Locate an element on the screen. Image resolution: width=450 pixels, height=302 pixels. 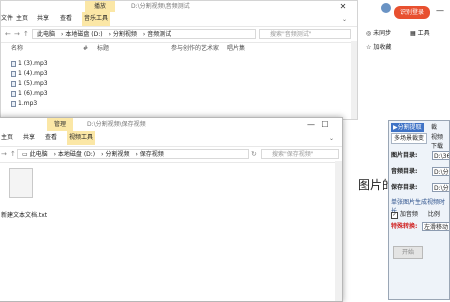
browser-tab-button is located at coordinates (386, 8).